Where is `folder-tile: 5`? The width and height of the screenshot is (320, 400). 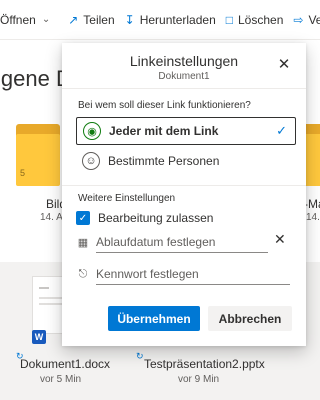
folder-tile: 5 is located at coordinates (38, 155).